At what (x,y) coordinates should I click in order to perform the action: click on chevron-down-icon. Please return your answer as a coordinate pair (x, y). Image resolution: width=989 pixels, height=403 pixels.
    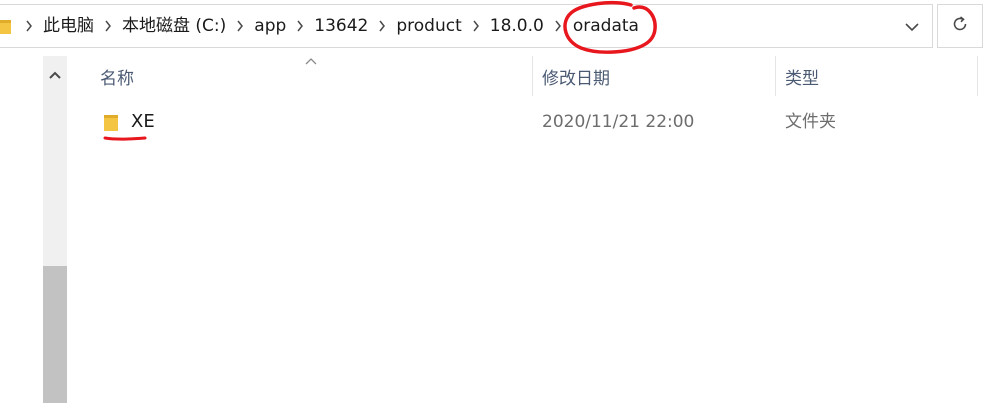
    Looking at the image, I should click on (912, 26).